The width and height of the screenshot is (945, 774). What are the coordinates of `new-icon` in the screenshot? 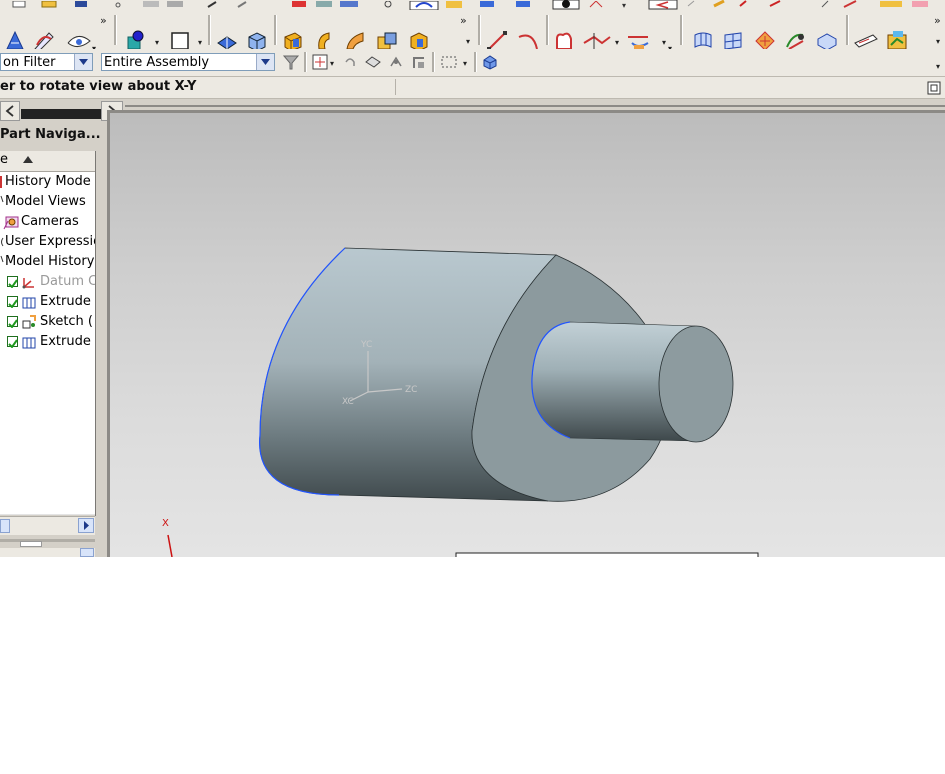 It's located at (19, 4).